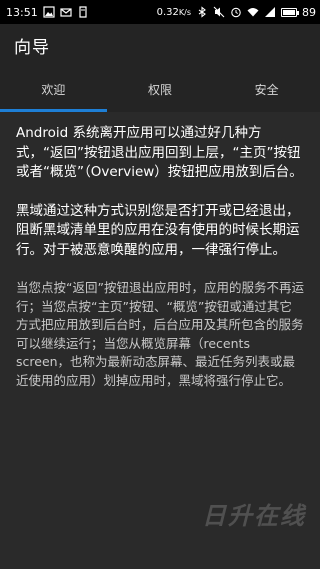 The image size is (320, 569). What do you see at coordinates (83, 12) in the screenshot?
I see `sd-card-icon` at bounding box center [83, 12].